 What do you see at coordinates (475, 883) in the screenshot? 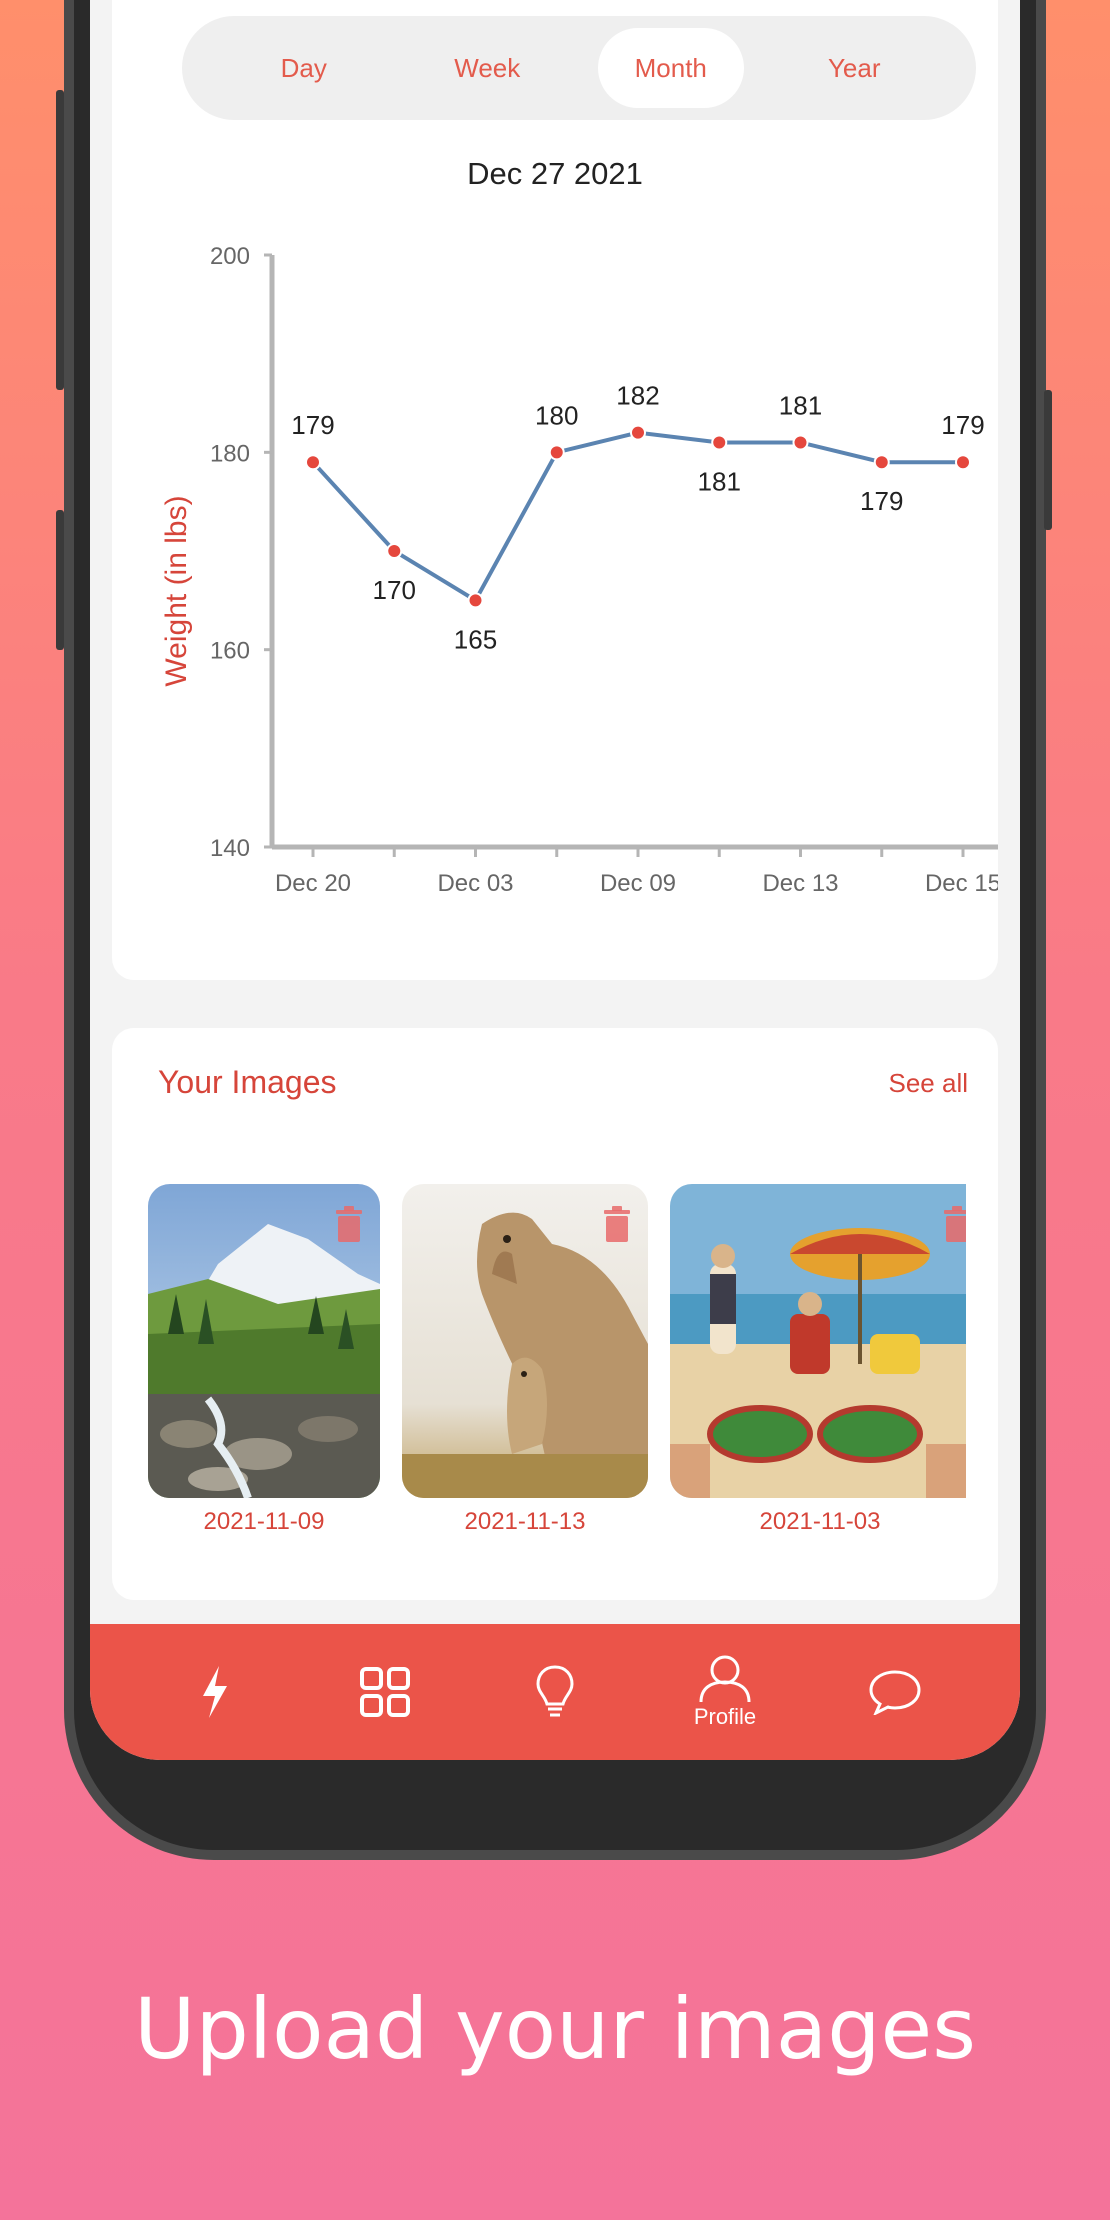
I see `x-tick-label: Dec 03` at bounding box center [475, 883].